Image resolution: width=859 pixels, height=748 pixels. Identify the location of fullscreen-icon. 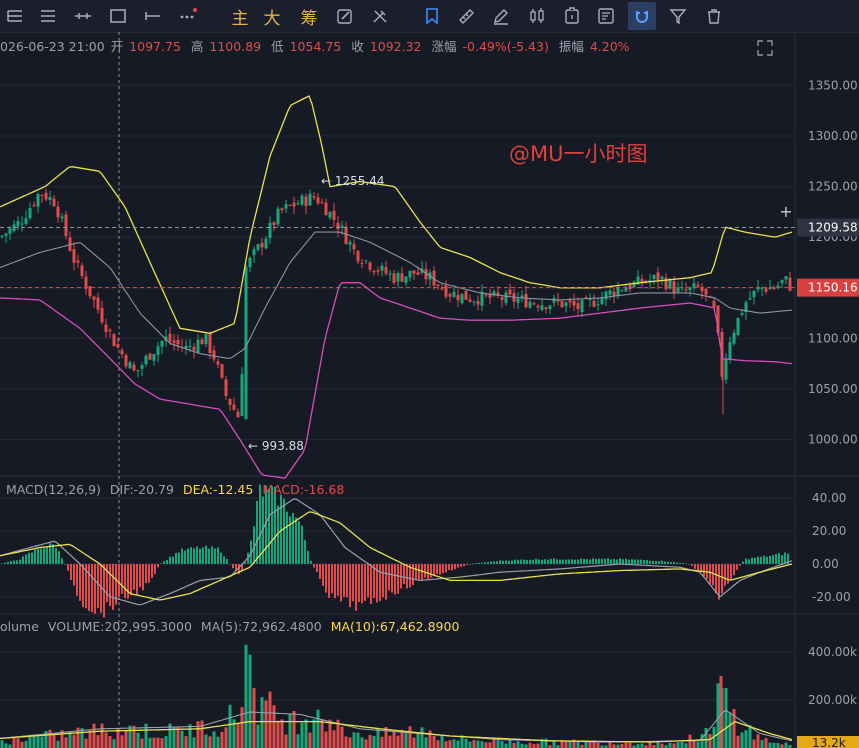
(765, 48).